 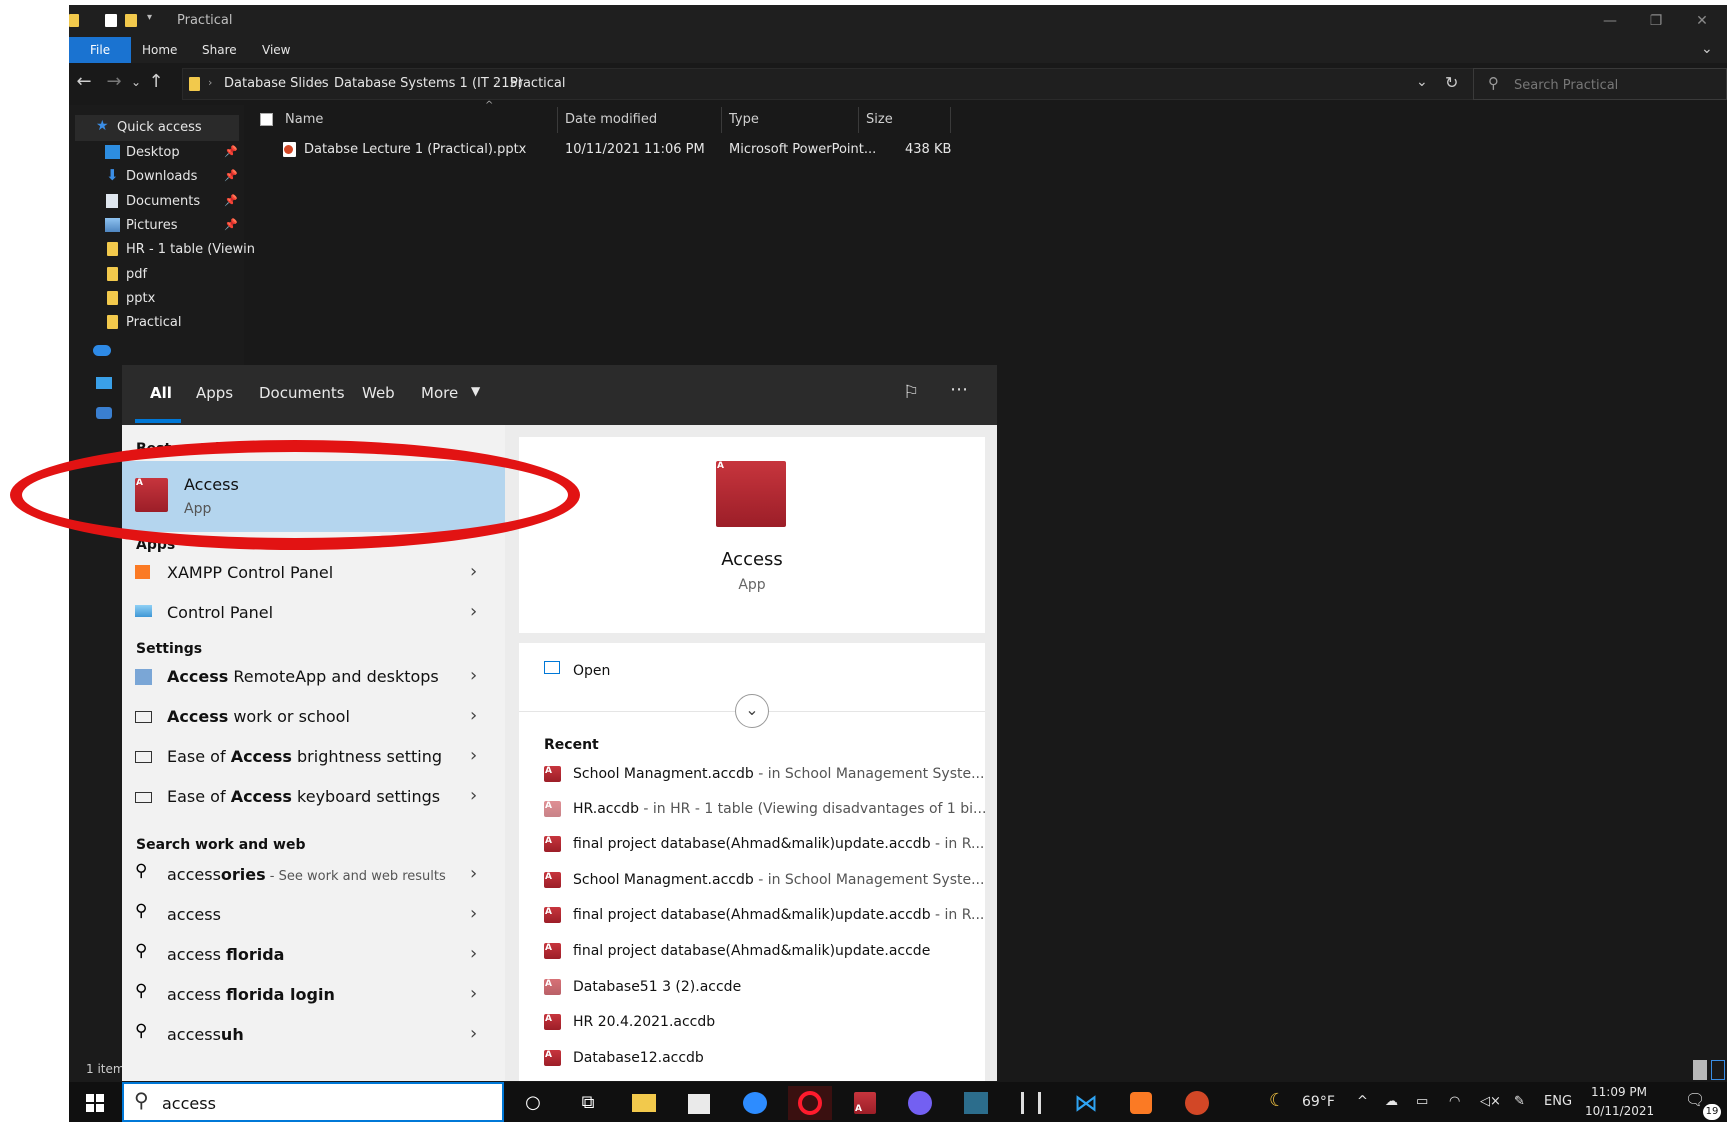 I want to click on address-dropdown-icon: ⌄, so click(x=1422, y=82).